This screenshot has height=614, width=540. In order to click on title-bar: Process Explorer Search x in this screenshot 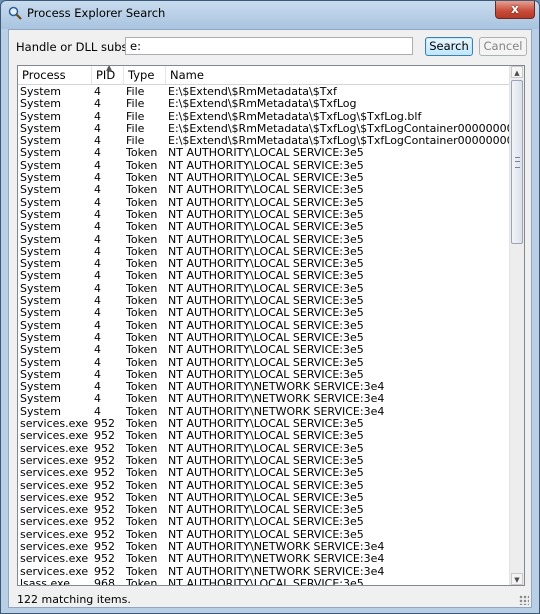, I will do `click(270, 14)`.